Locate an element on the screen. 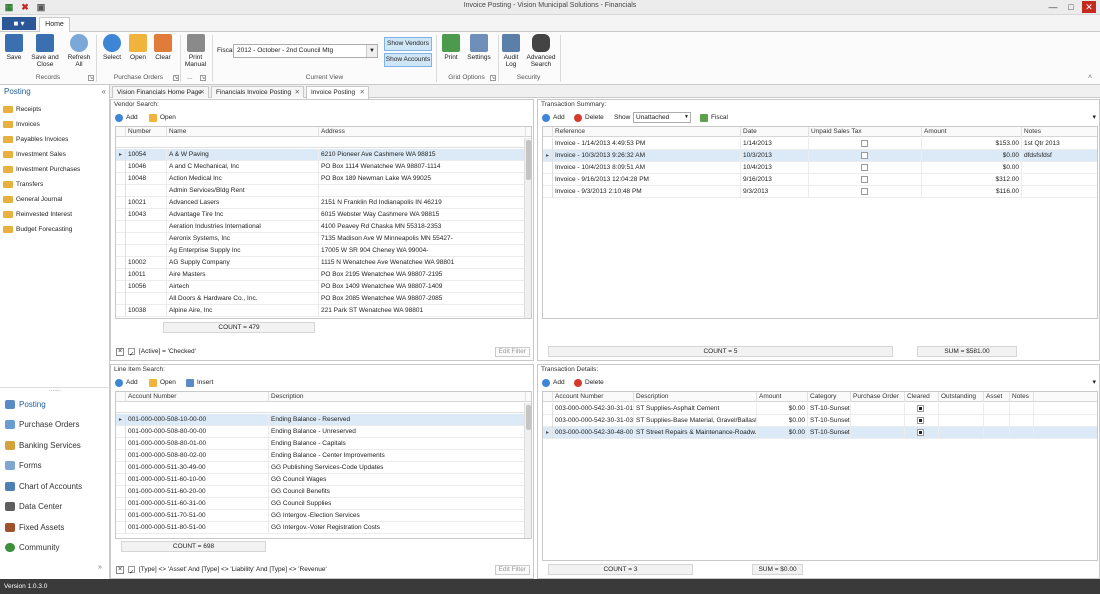 The width and height of the screenshot is (1100, 594). tab-home-page: Vision Financials Home Page ✕ is located at coordinates (160, 92).